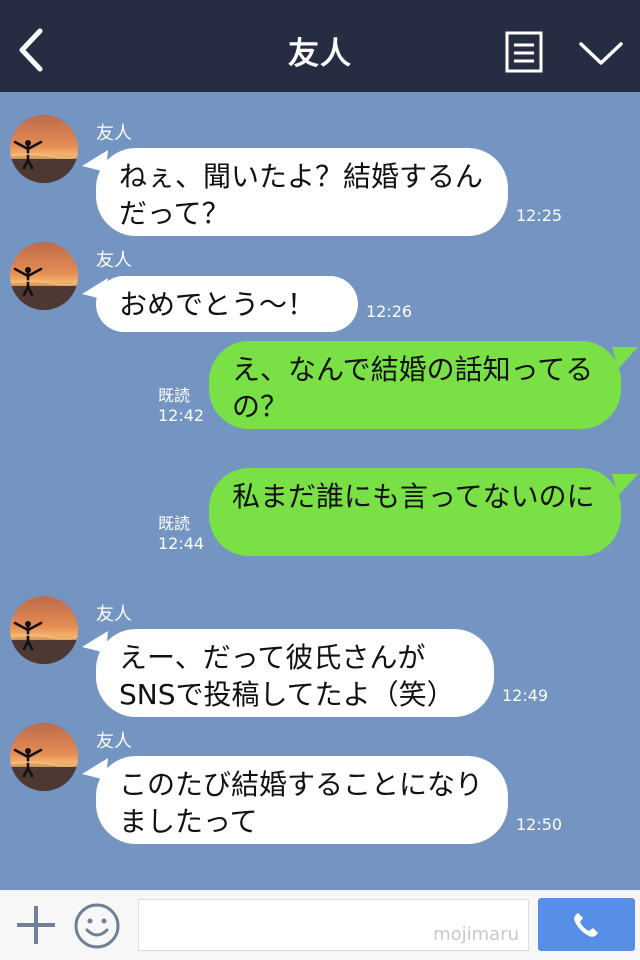  I want to click on read-indicator: 既読 12:44, so click(181, 534).